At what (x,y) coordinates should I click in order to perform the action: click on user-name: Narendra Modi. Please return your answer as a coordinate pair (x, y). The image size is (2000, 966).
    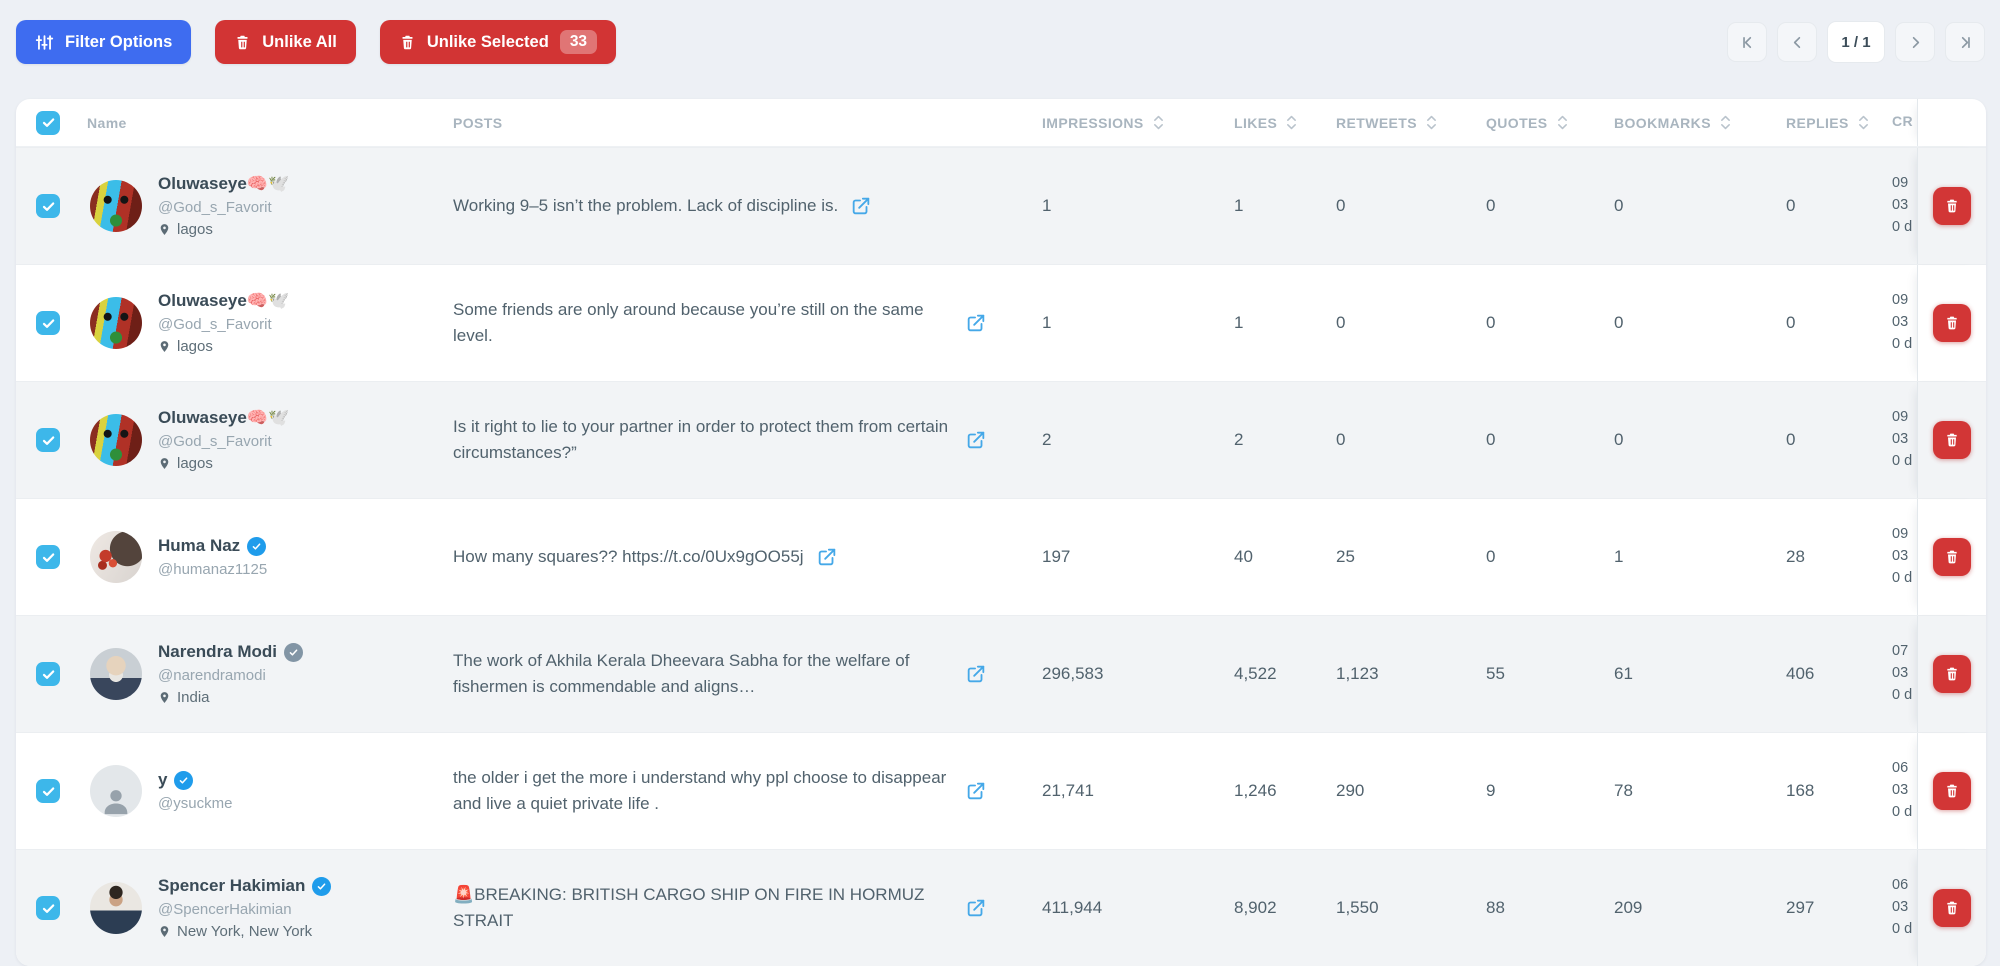
    Looking at the image, I should click on (218, 651).